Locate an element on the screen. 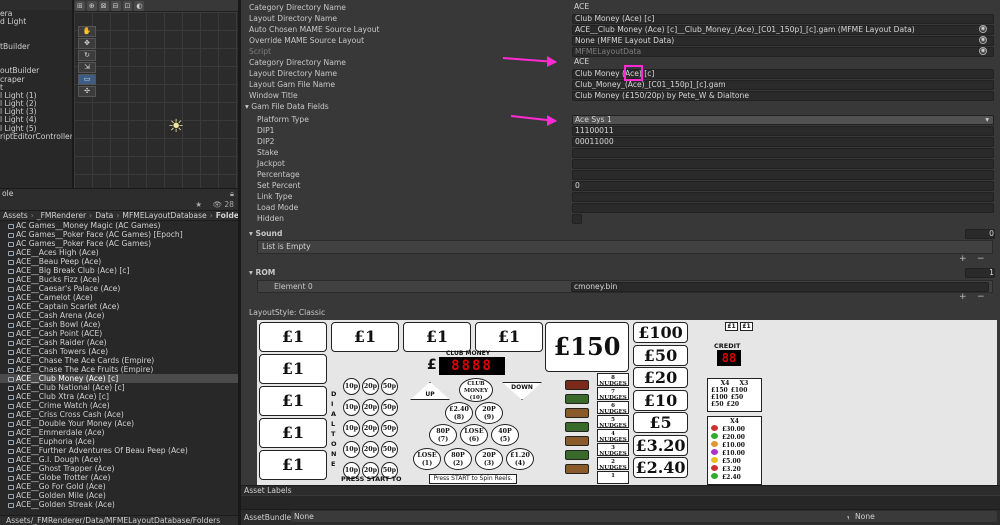  rom-element-row: Element 0 cmoney.bin is located at coordinates (625, 286).